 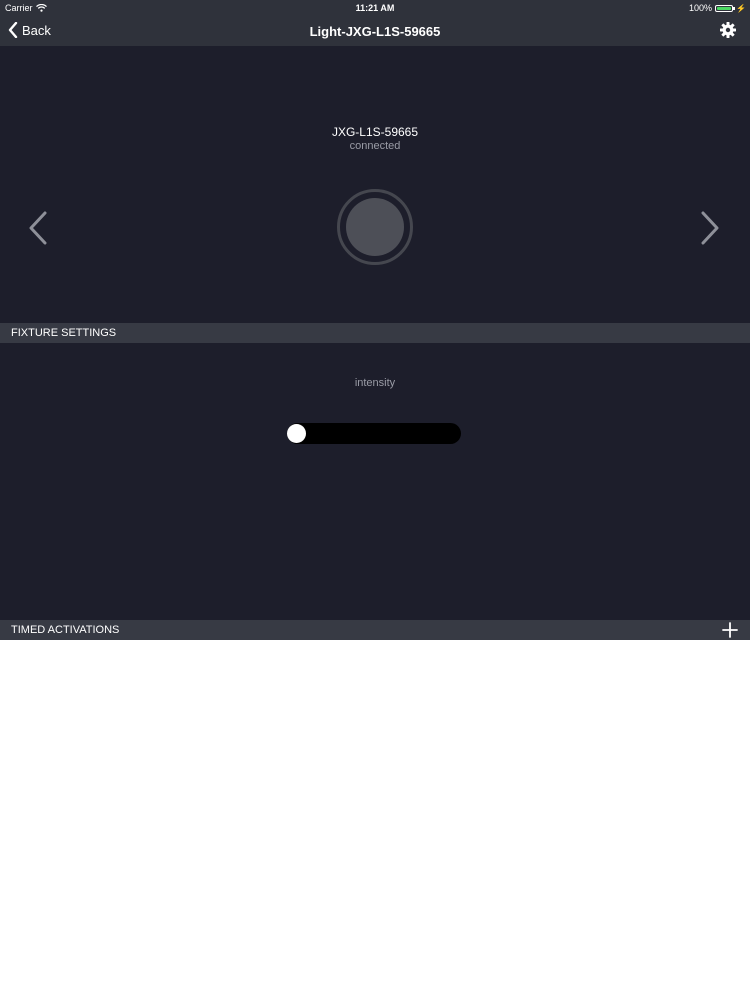 I want to click on intensity-slider-thumb, so click(x=296, y=433).